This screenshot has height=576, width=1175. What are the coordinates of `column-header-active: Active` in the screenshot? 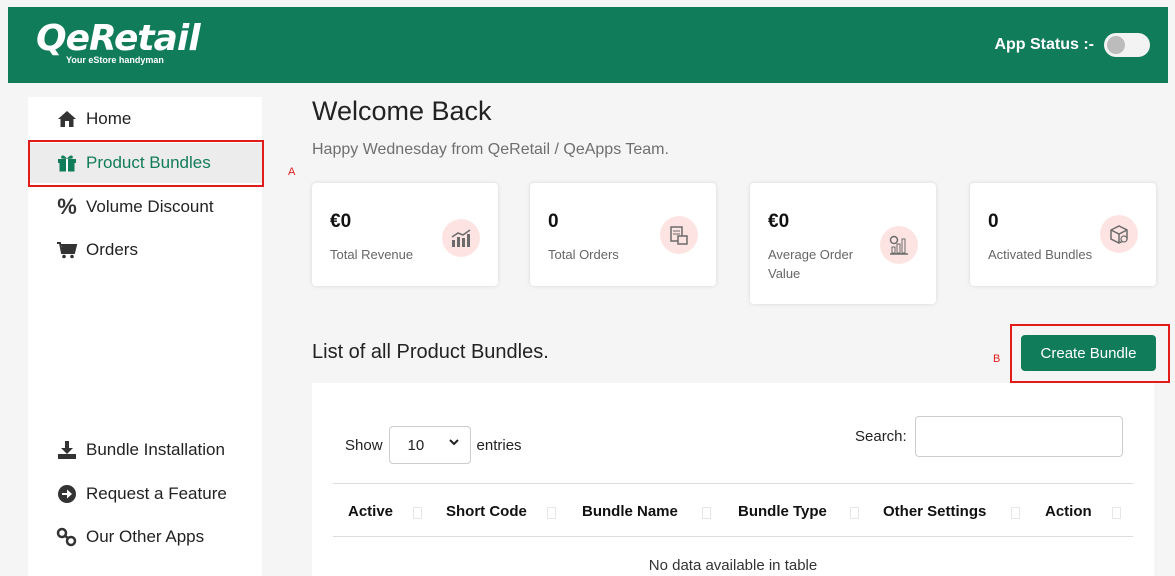 It's located at (370, 511).